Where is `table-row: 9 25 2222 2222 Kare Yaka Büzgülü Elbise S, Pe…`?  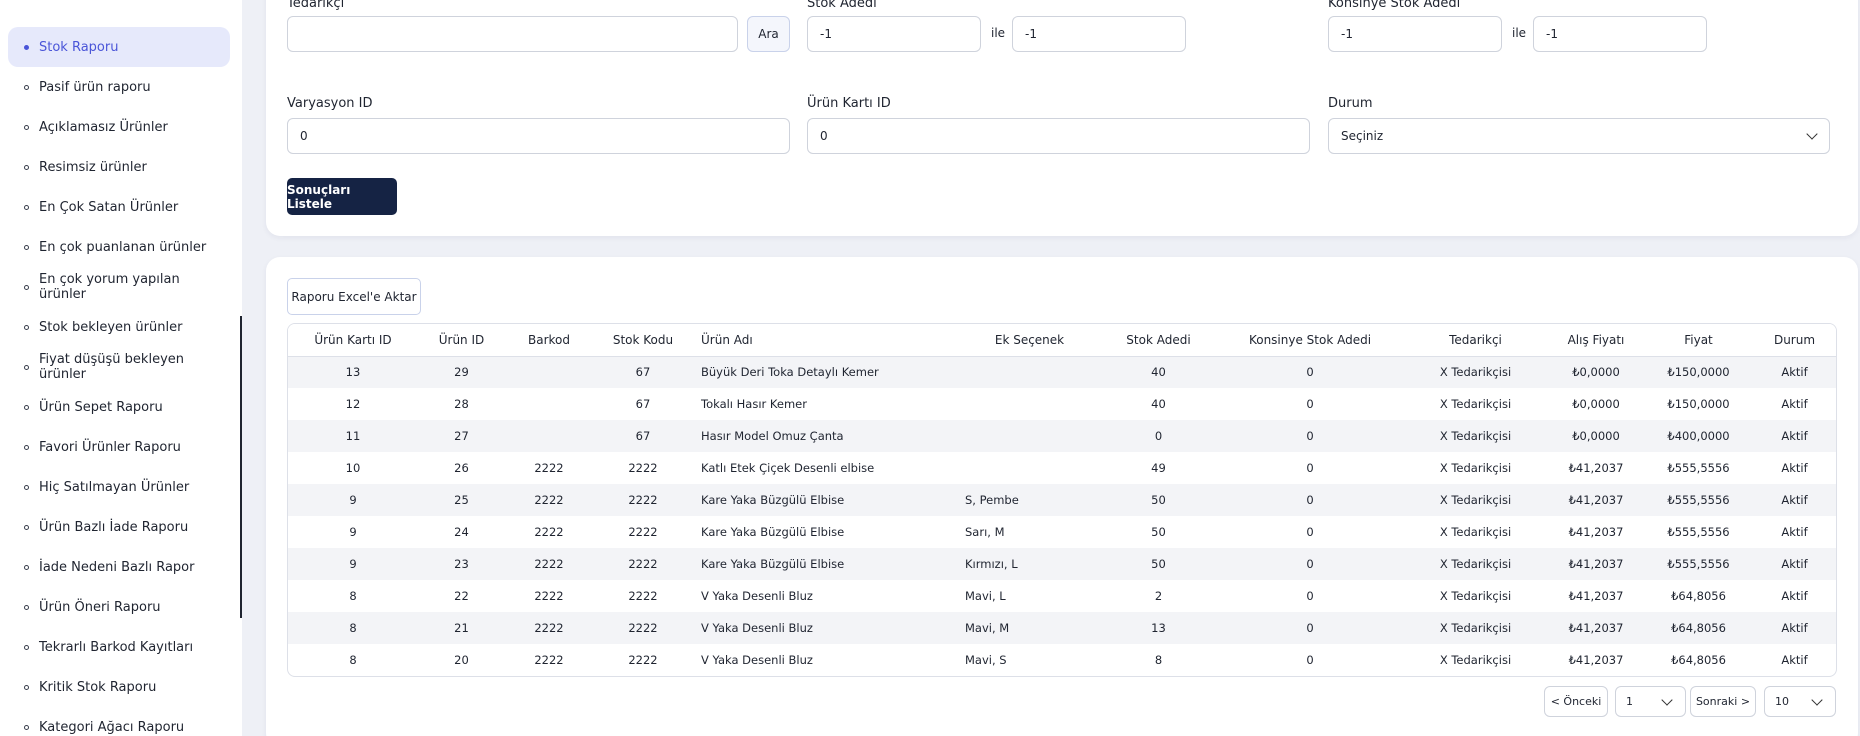
table-row: 9 25 2222 2222 Kare Yaka Büzgülü Elbise S, Pe… is located at coordinates (1062, 500).